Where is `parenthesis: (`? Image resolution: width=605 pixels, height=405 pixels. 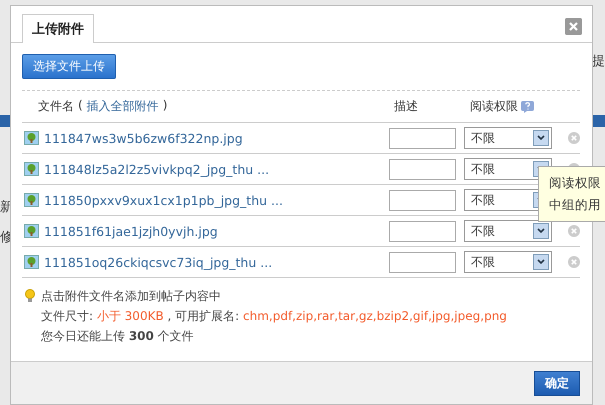 parenthesis: ( is located at coordinates (80, 106).